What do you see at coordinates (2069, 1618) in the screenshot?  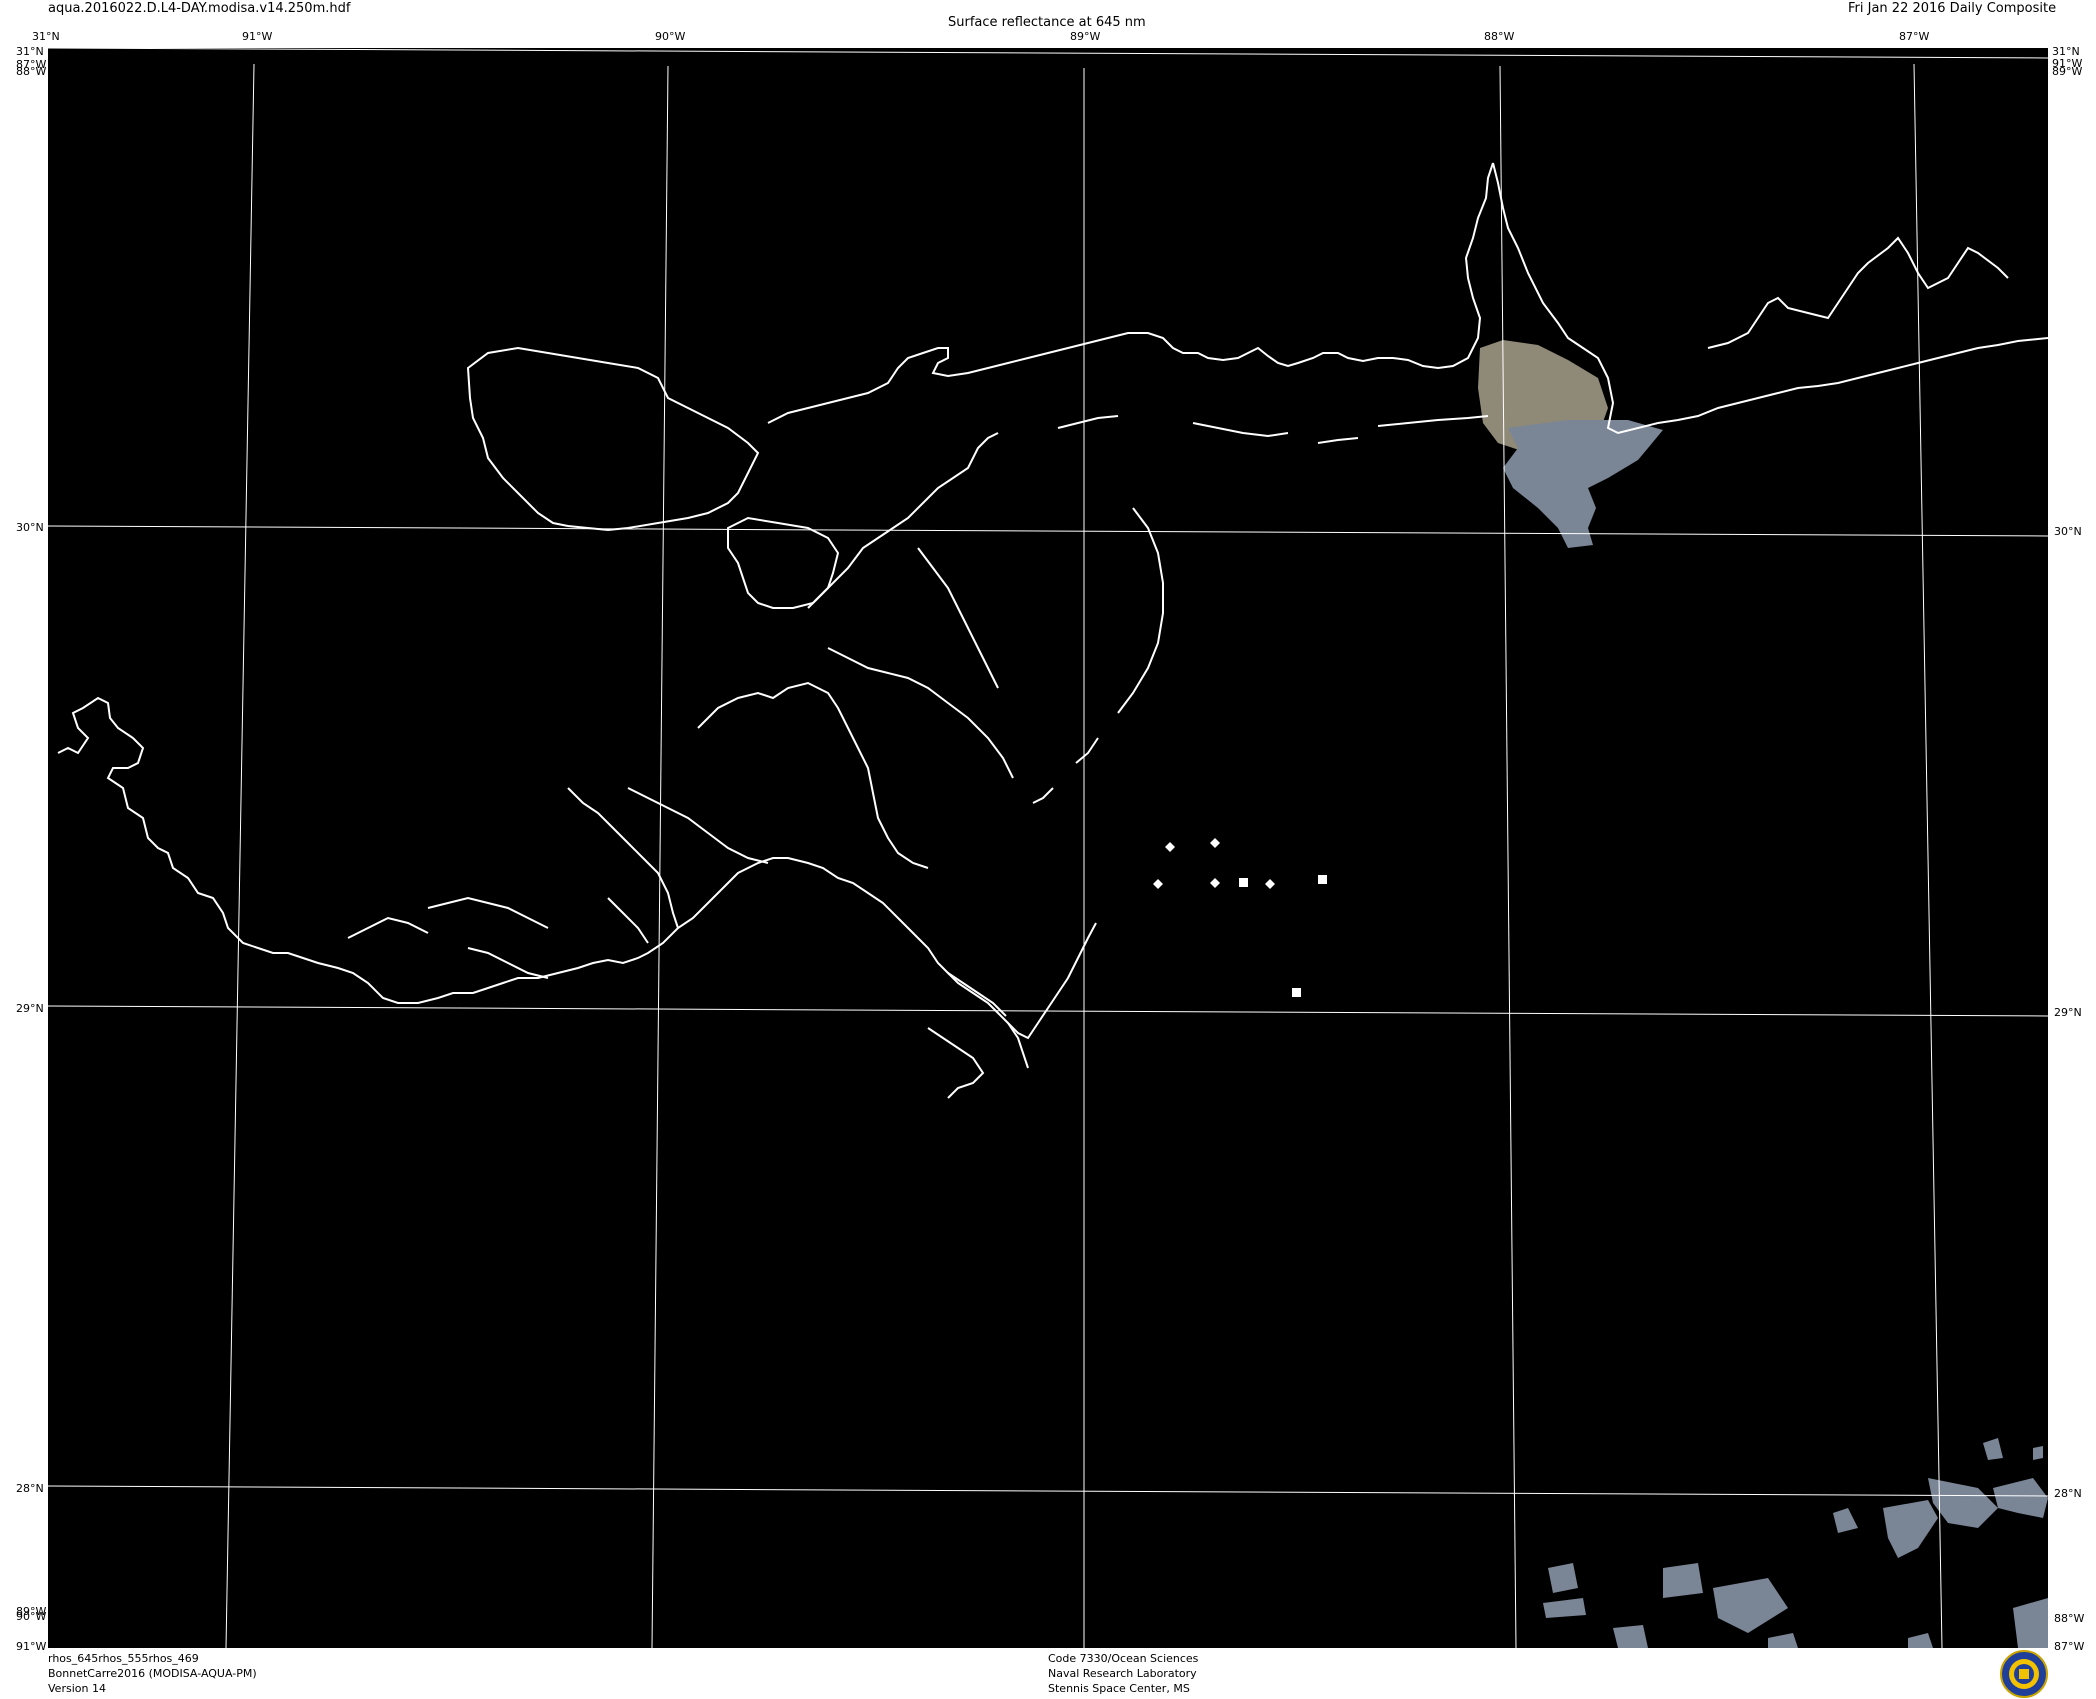 I see `corner-bottom-right-1: 88°W` at bounding box center [2069, 1618].